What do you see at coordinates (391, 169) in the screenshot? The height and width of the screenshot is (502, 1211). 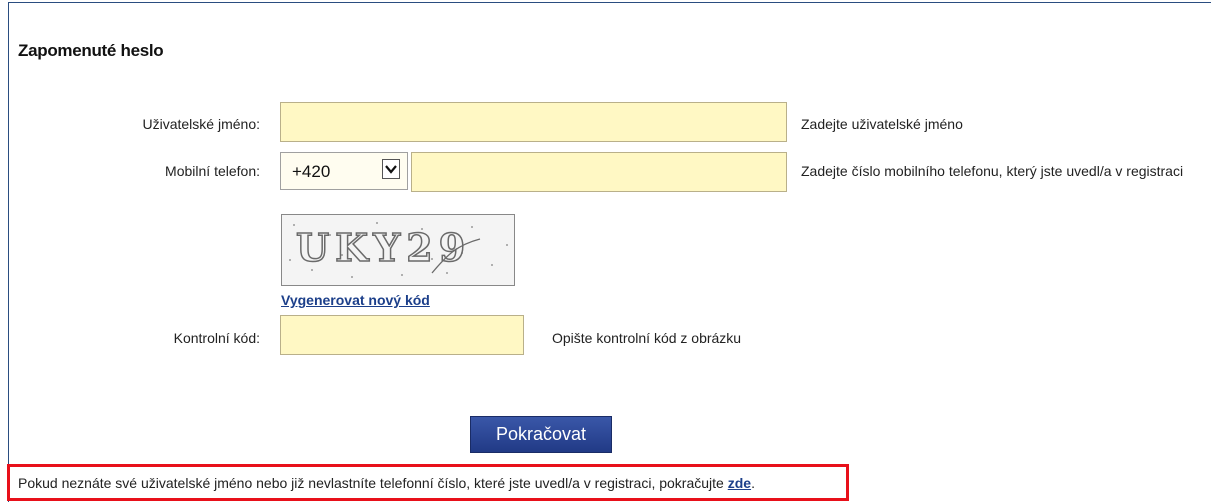 I see `chevron-down-icon` at bounding box center [391, 169].